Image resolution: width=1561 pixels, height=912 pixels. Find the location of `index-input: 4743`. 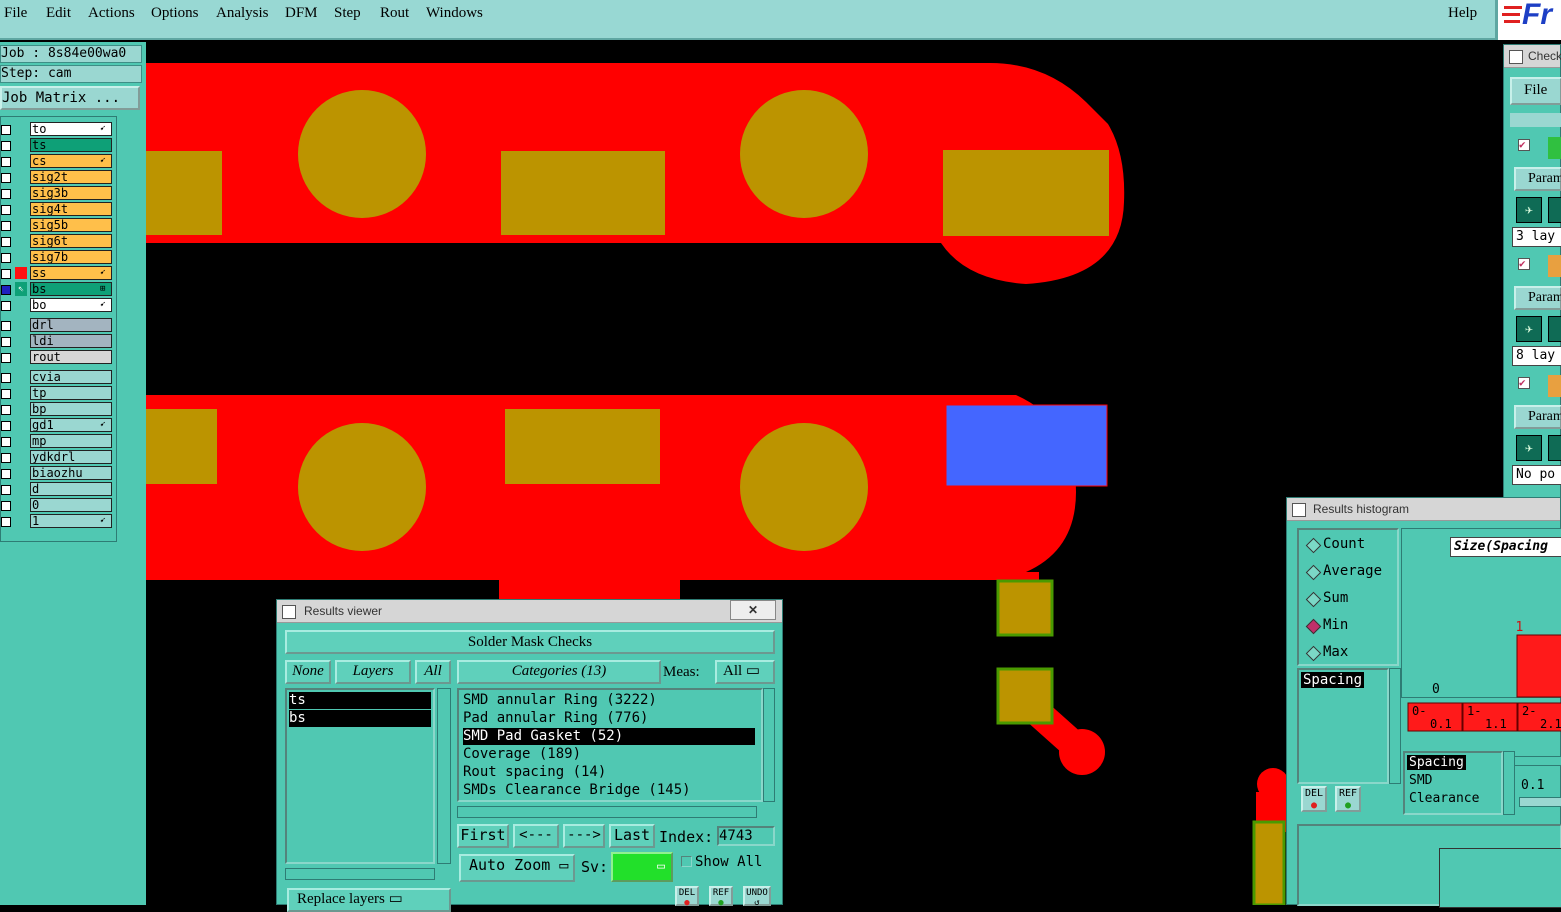

index-input: 4743 is located at coordinates (746, 836).